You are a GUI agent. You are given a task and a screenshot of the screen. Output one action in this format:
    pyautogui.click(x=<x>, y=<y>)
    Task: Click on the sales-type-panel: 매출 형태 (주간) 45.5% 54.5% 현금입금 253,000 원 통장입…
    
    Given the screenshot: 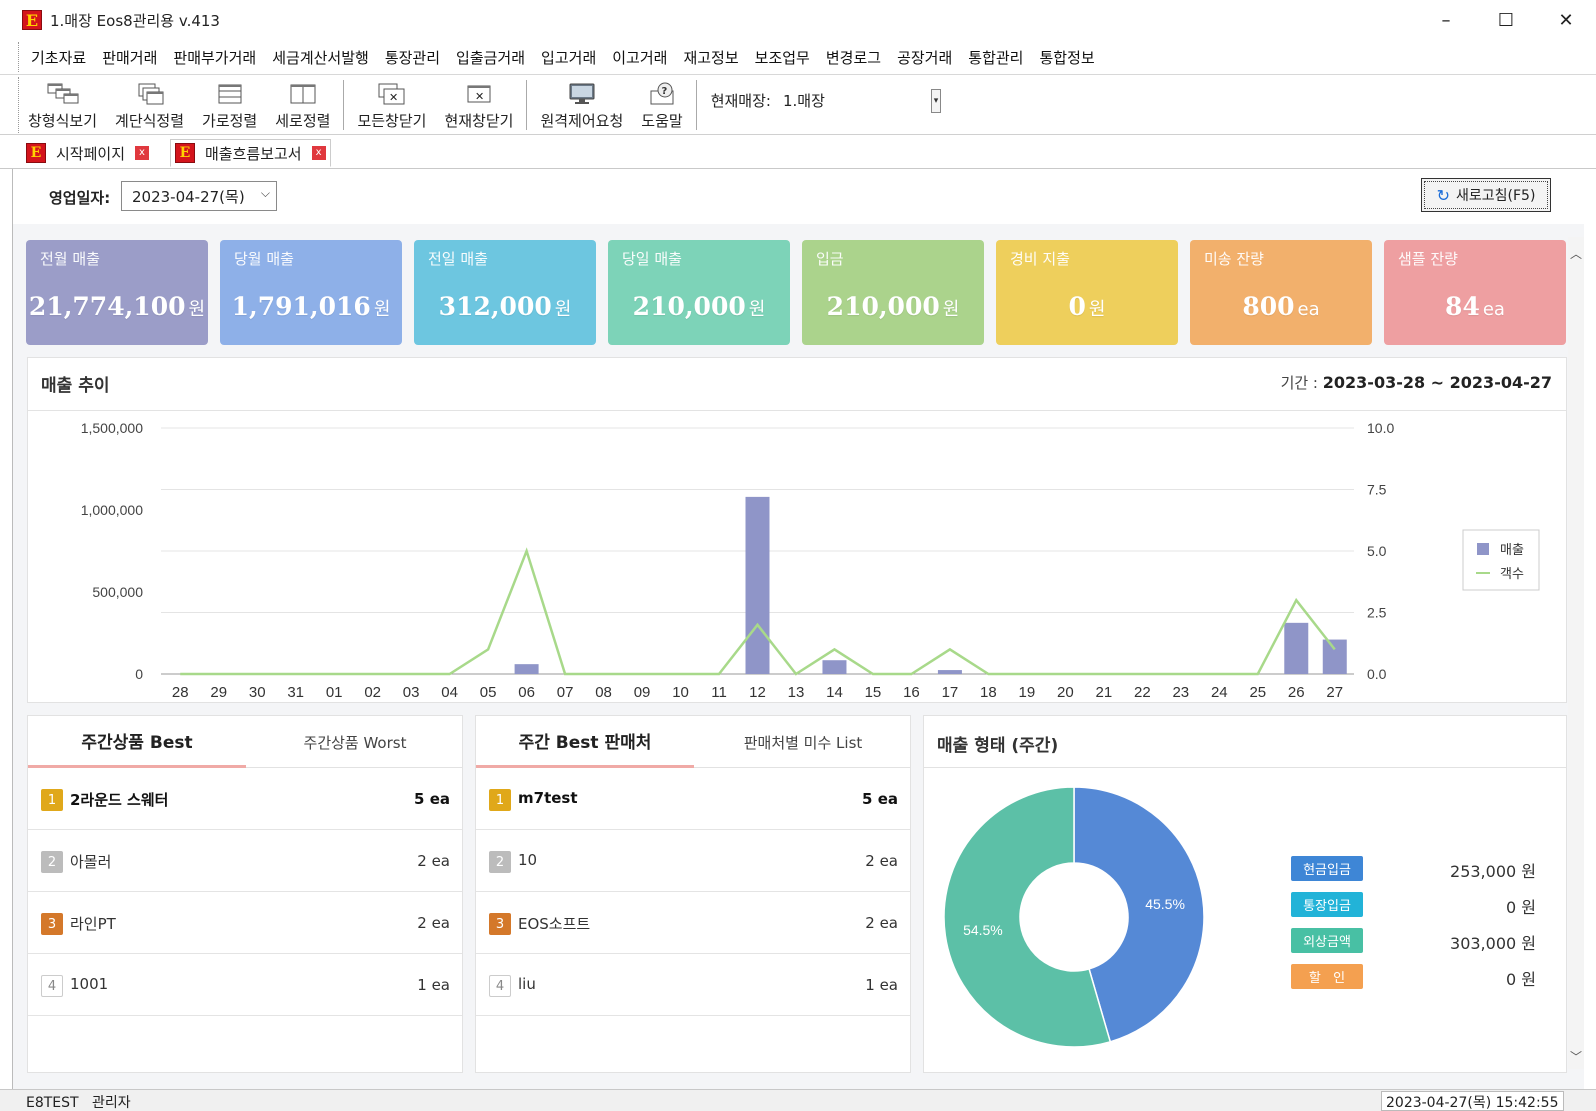 What is the action you would take?
    pyautogui.click(x=1245, y=894)
    